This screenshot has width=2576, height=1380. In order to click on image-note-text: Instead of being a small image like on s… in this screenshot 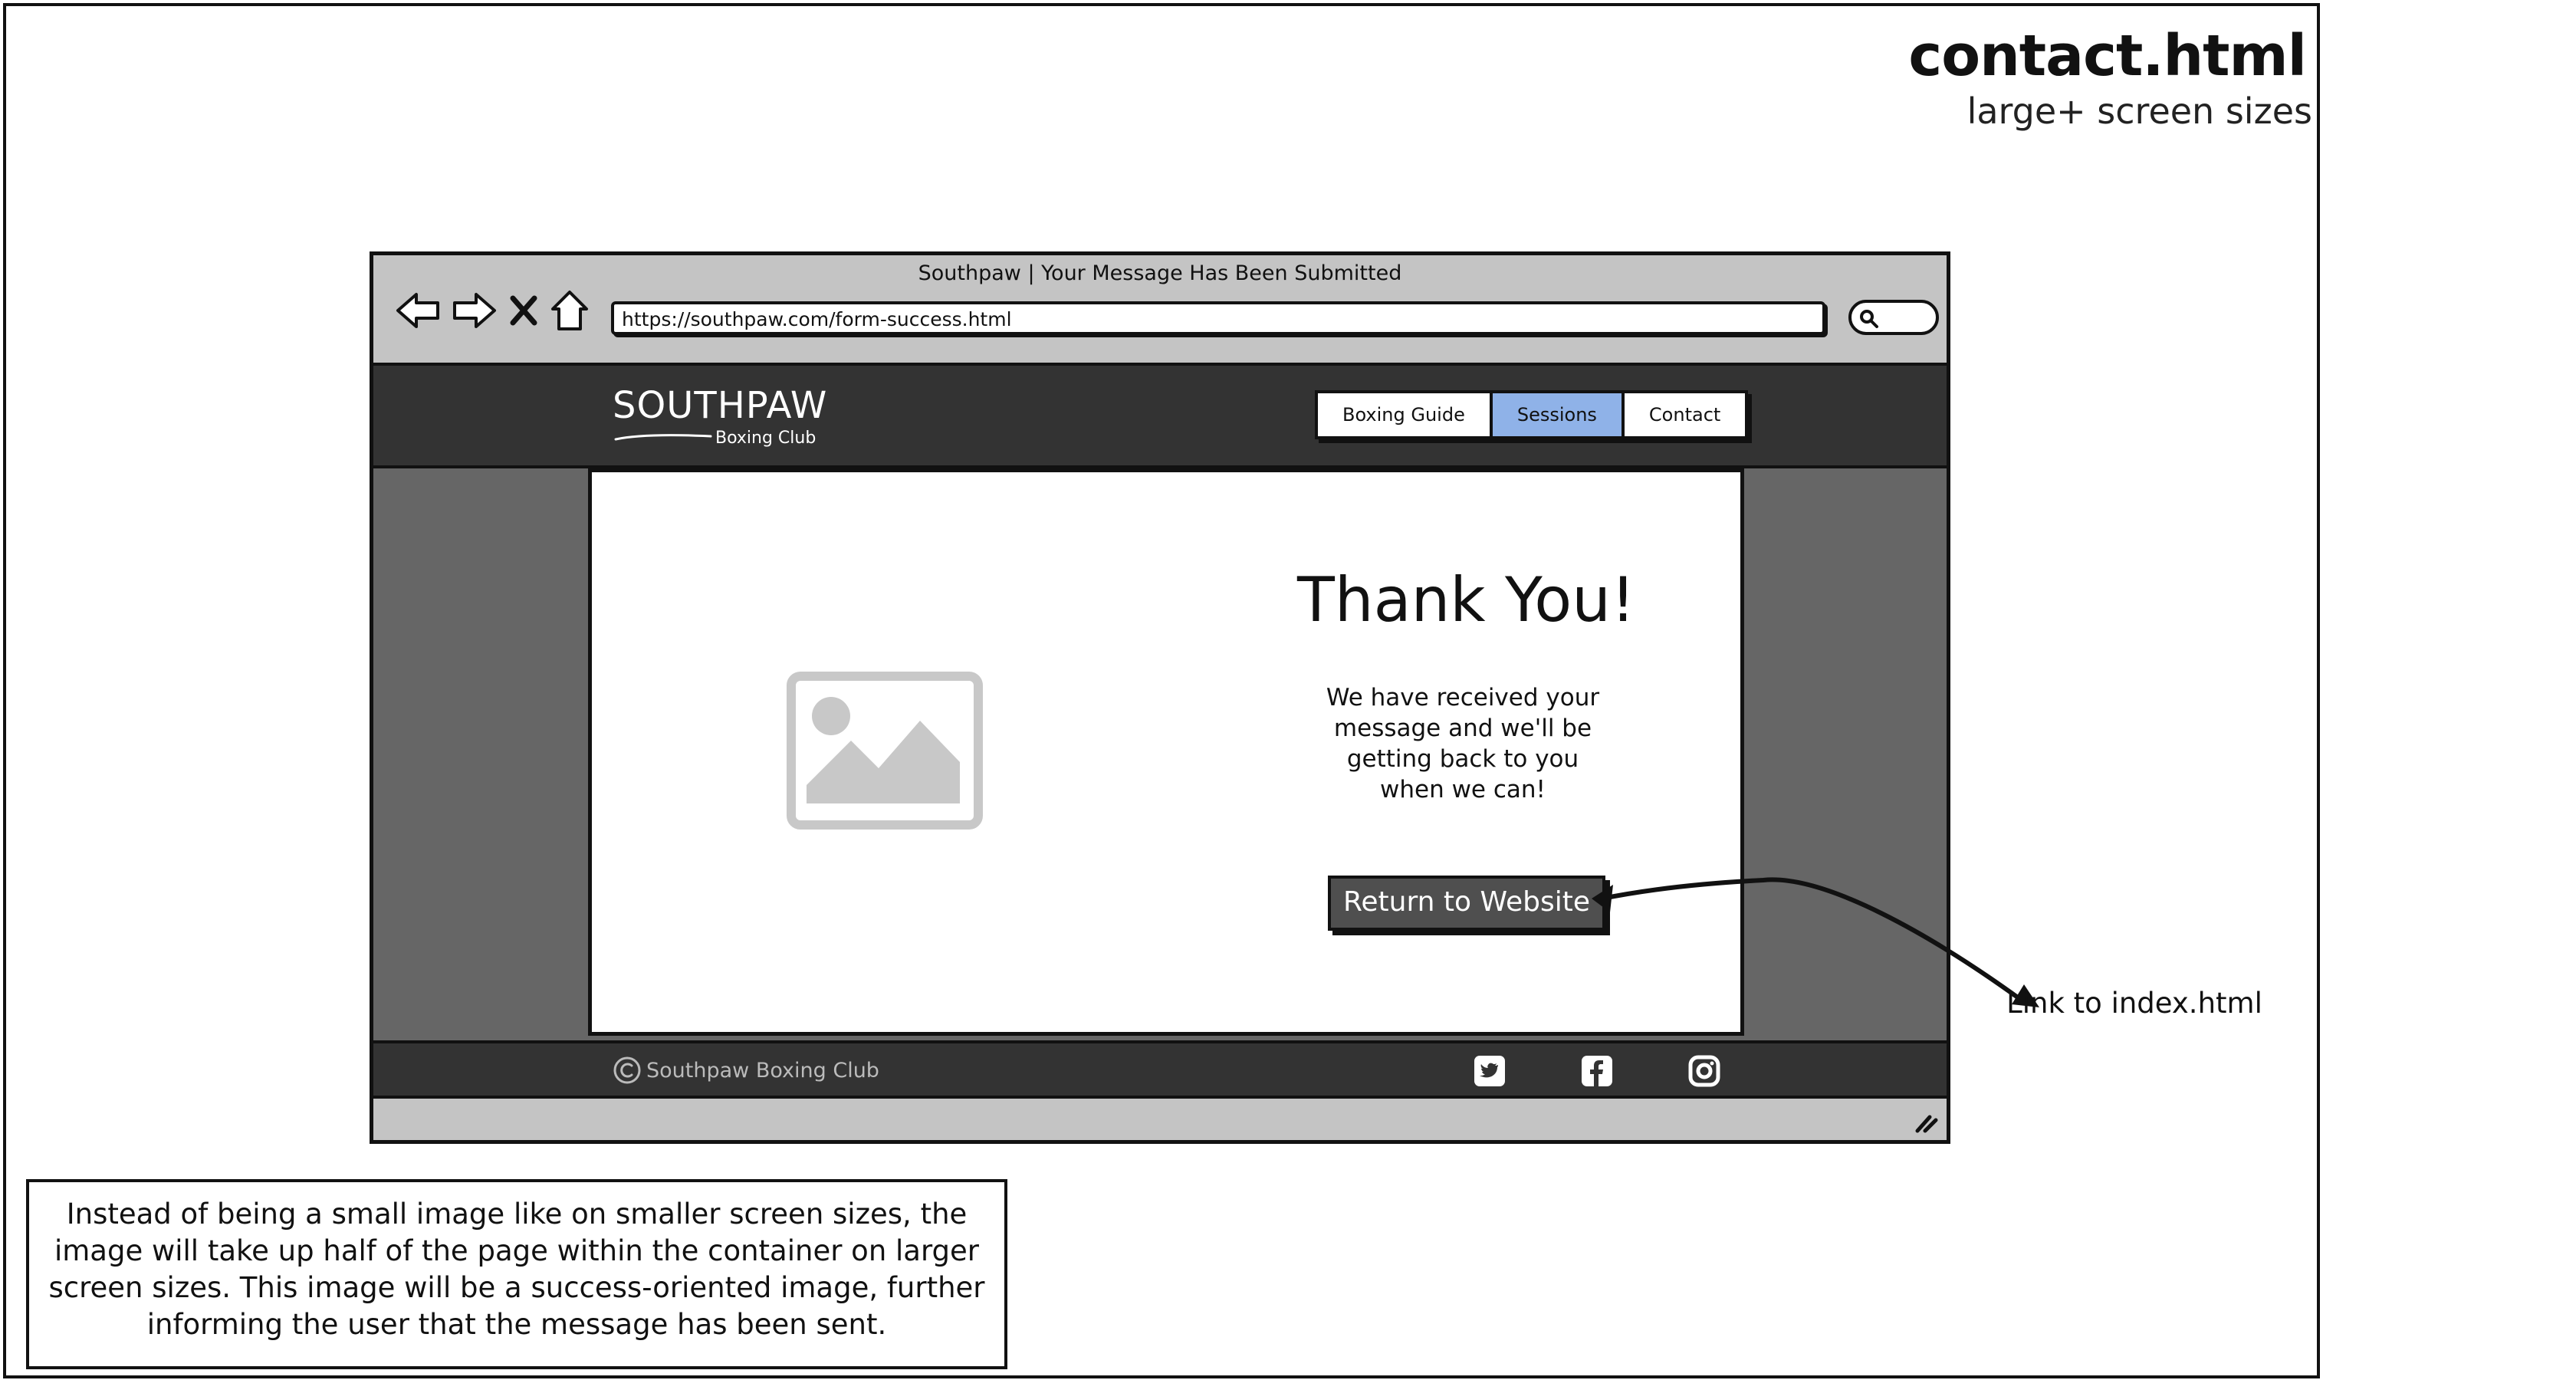, I will do `click(516, 1269)`.